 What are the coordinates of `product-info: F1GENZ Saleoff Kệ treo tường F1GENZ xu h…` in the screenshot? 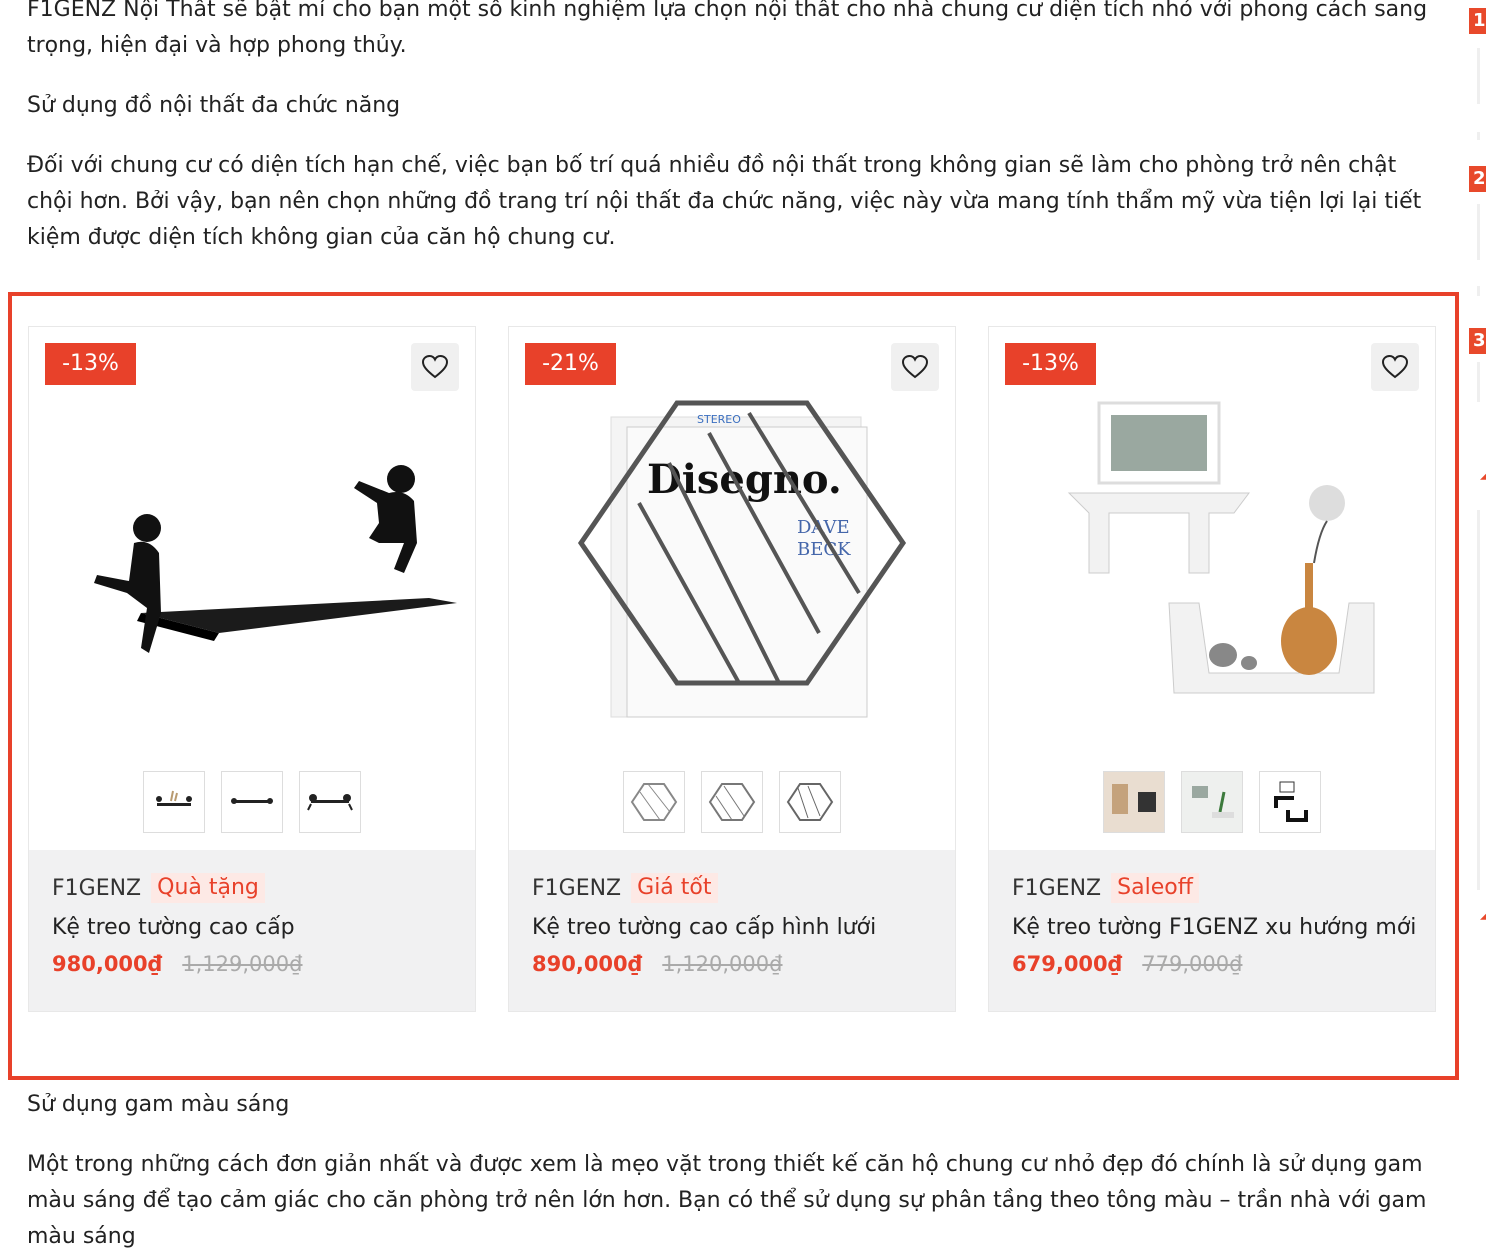 It's located at (1212, 930).